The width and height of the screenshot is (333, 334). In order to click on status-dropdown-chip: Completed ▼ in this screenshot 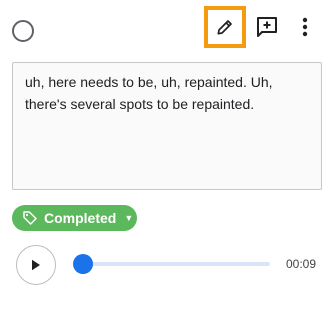, I will do `click(74, 218)`.